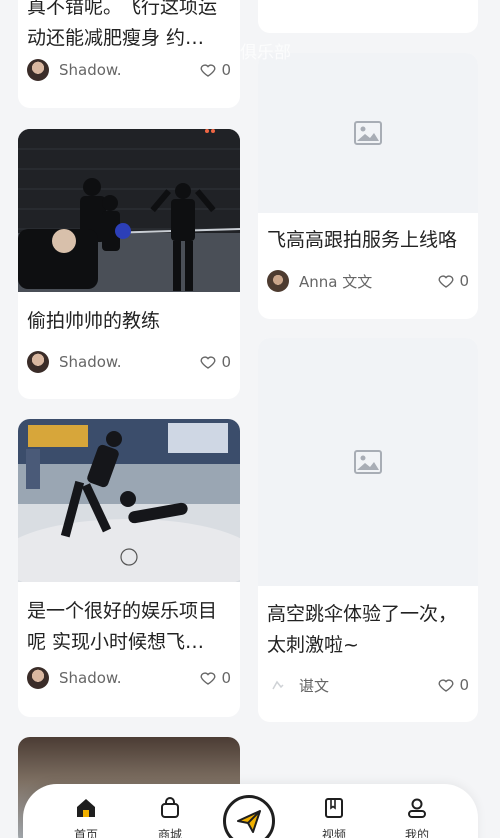  What do you see at coordinates (417, 808) in the screenshot?
I see `user-icon` at bounding box center [417, 808].